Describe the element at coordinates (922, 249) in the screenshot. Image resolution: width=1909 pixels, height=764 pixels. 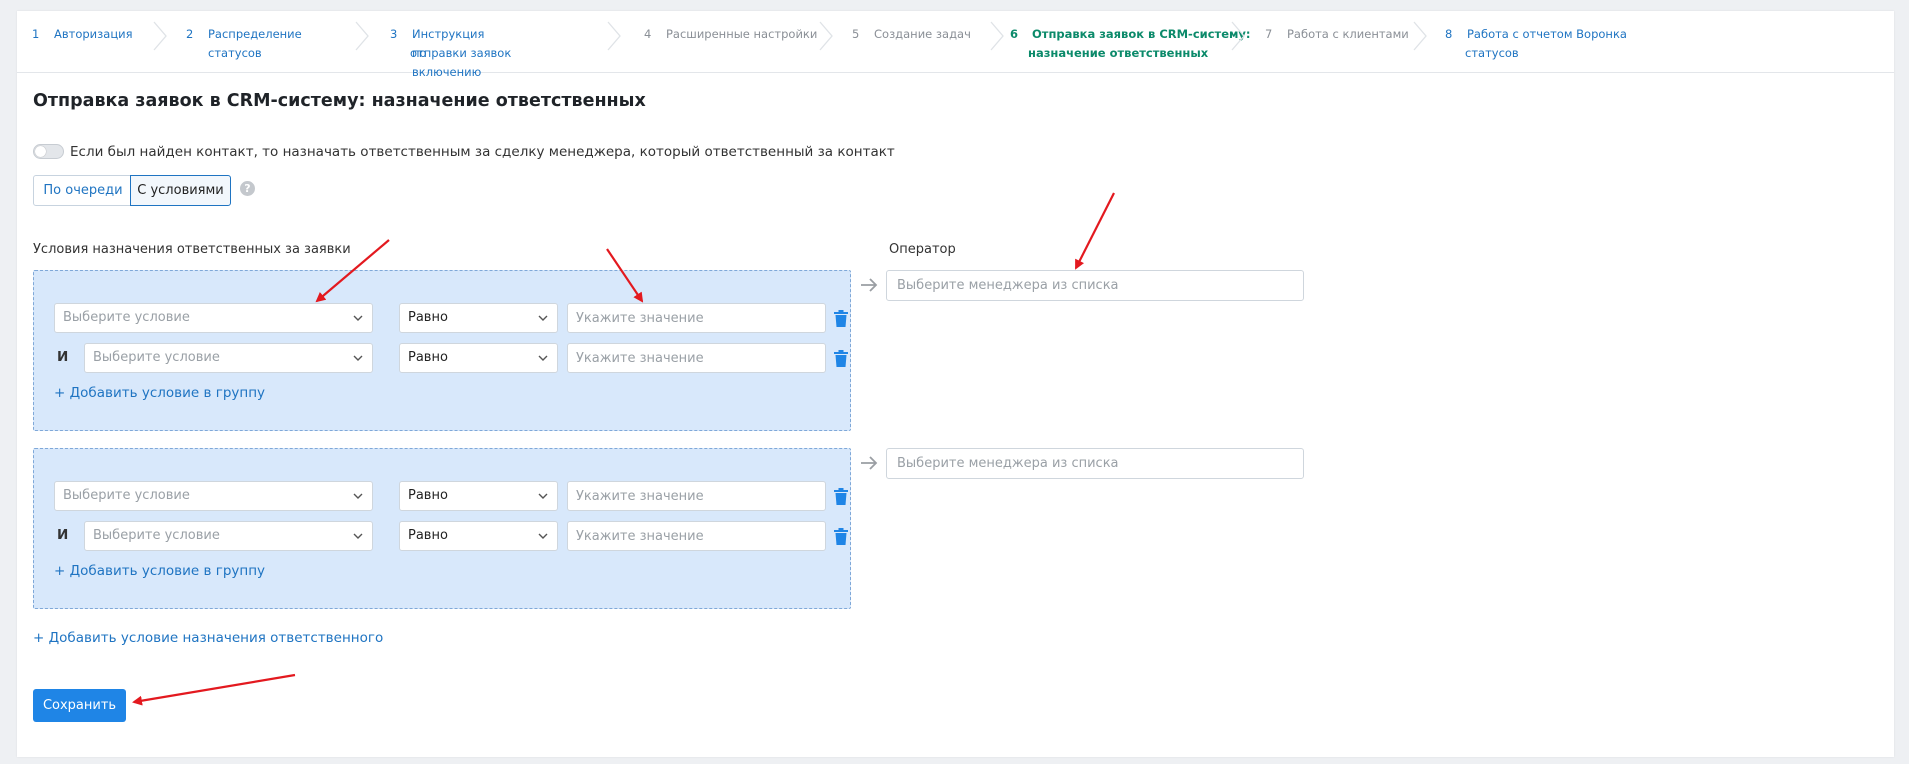
I see `operator-column-label: Оператор` at that location.